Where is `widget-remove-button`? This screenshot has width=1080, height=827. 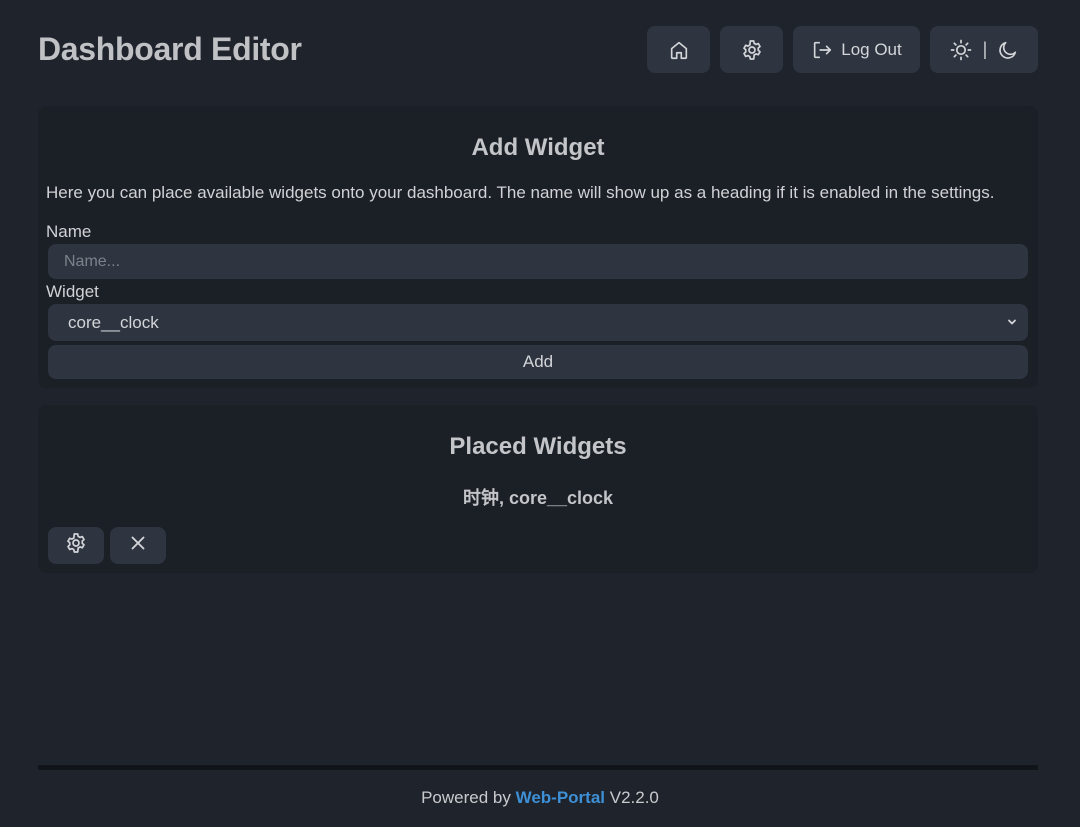 widget-remove-button is located at coordinates (138, 545).